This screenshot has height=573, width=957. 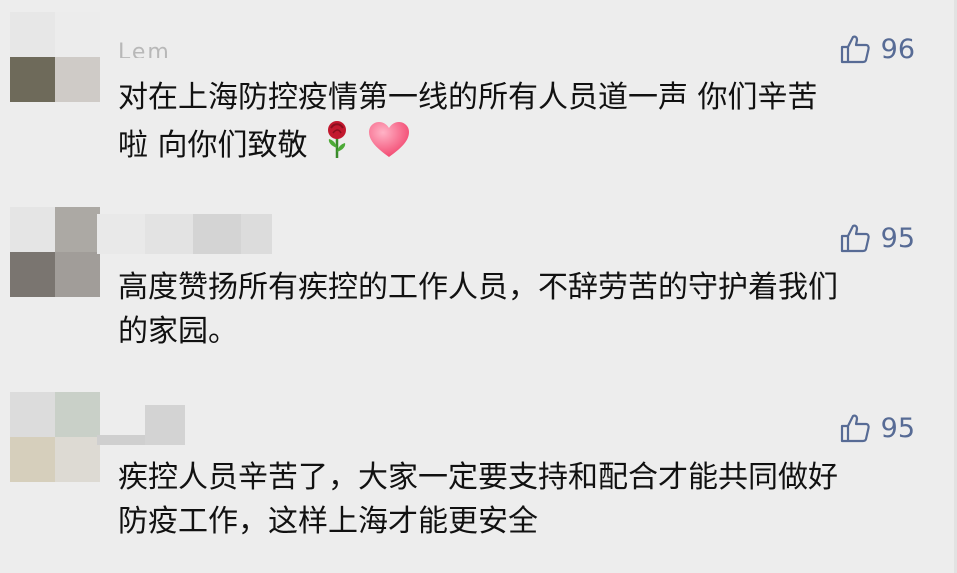 What do you see at coordinates (468, 97) in the screenshot?
I see `comment-line: 对在上海防控疫情第一线的所有人员道一声 你们辛苦` at bounding box center [468, 97].